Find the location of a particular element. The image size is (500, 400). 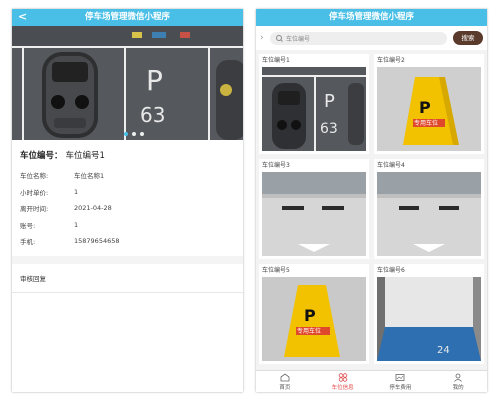

parking-card: 车位编号6 24 is located at coordinates (429, 314).